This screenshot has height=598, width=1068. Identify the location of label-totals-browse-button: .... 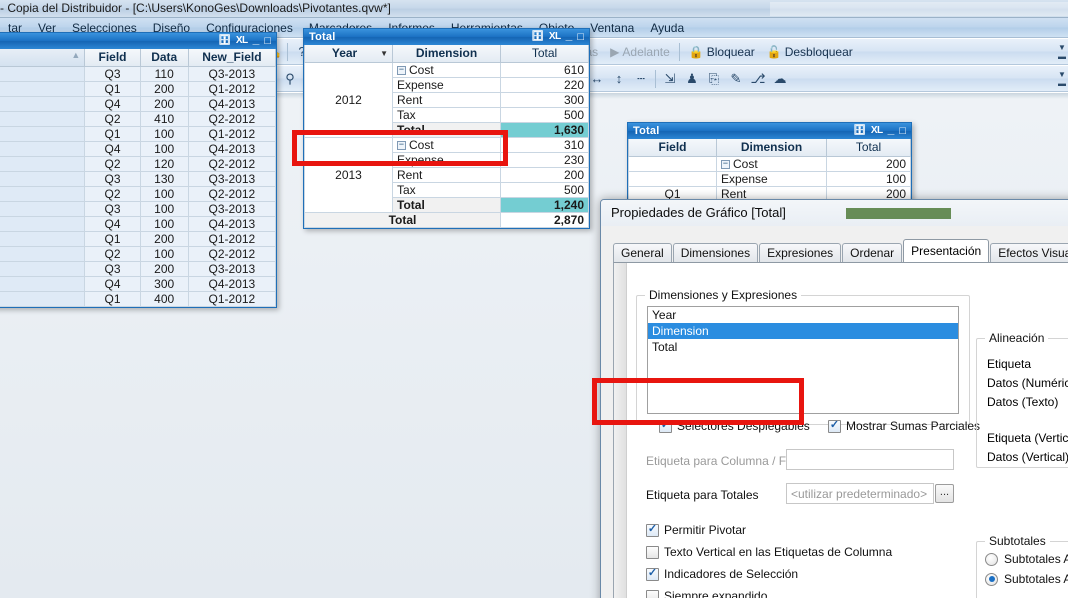
(944, 493).